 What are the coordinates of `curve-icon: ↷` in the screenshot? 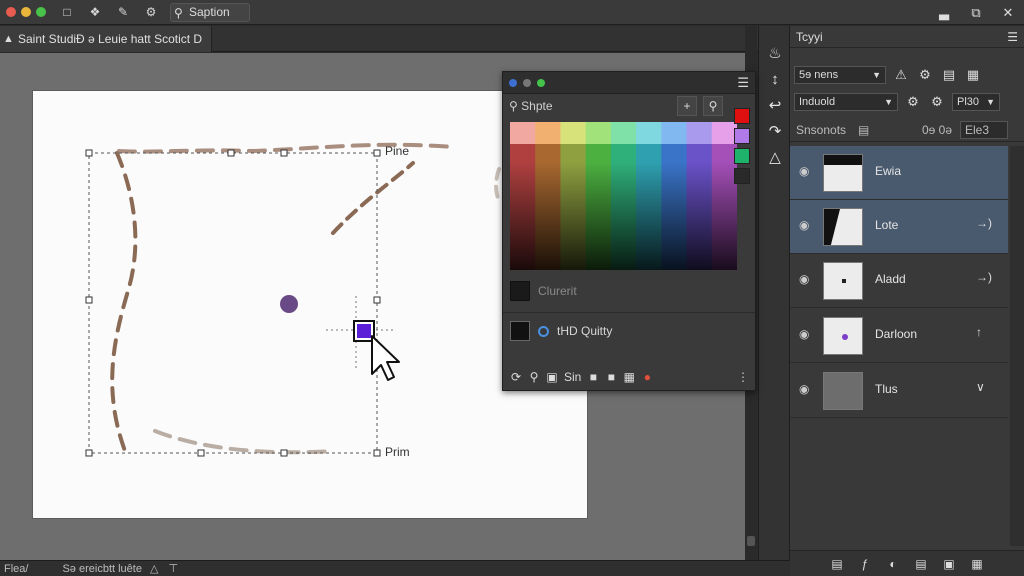 It's located at (775, 131).